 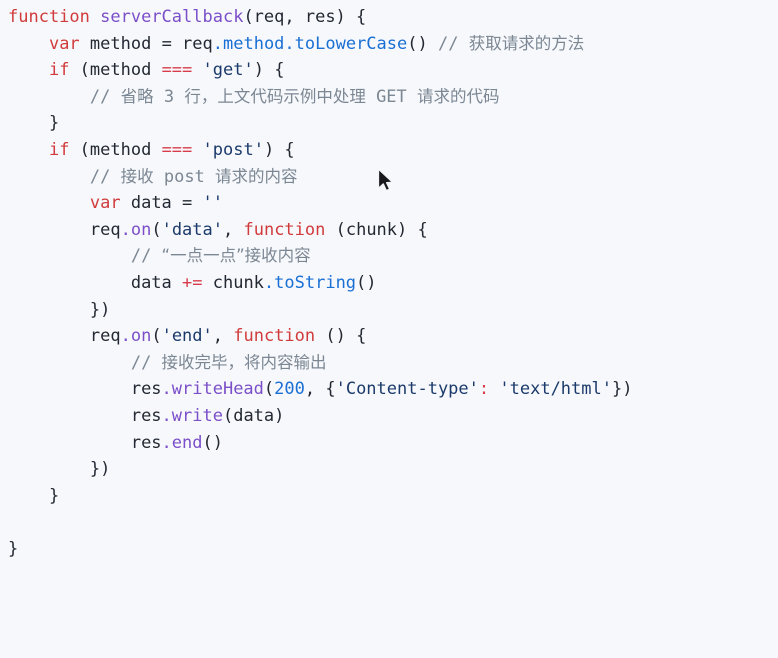 I want to click on code-line-16: res.write(data), so click(x=389, y=416).